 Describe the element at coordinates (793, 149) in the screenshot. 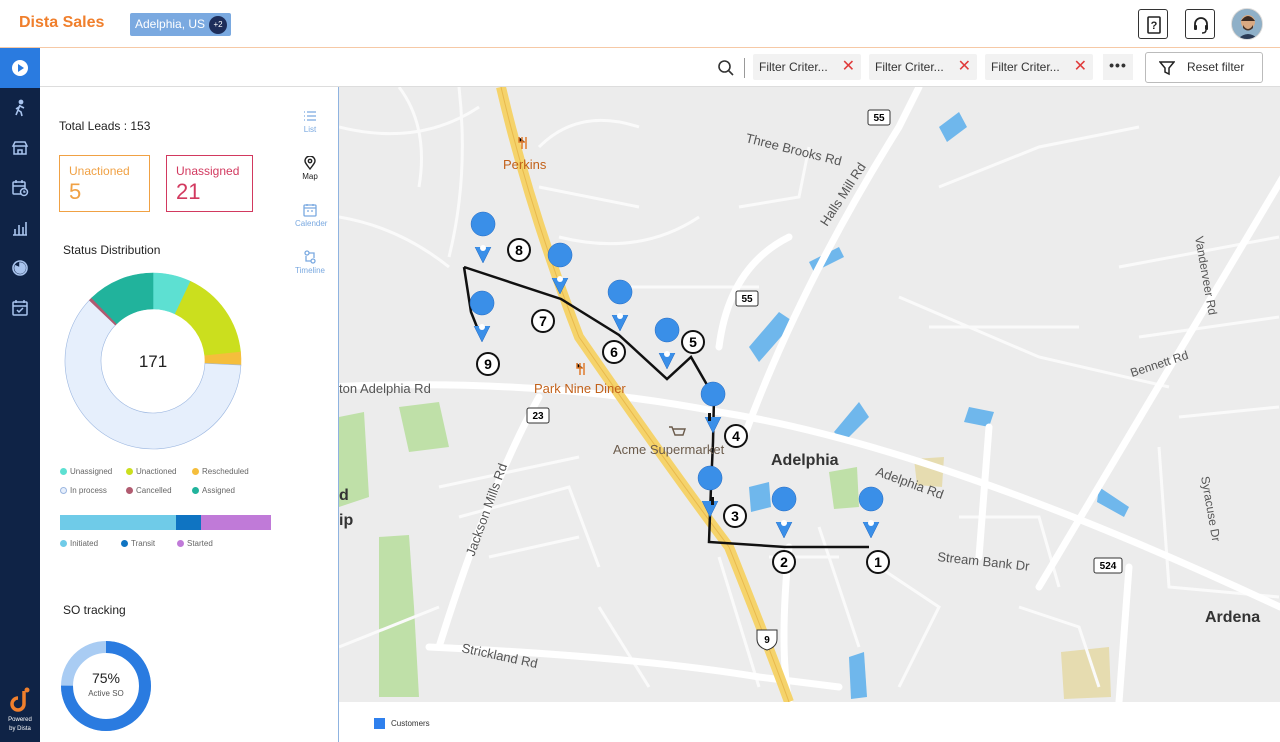

I see `map-label: Three Brooks Rd` at that location.